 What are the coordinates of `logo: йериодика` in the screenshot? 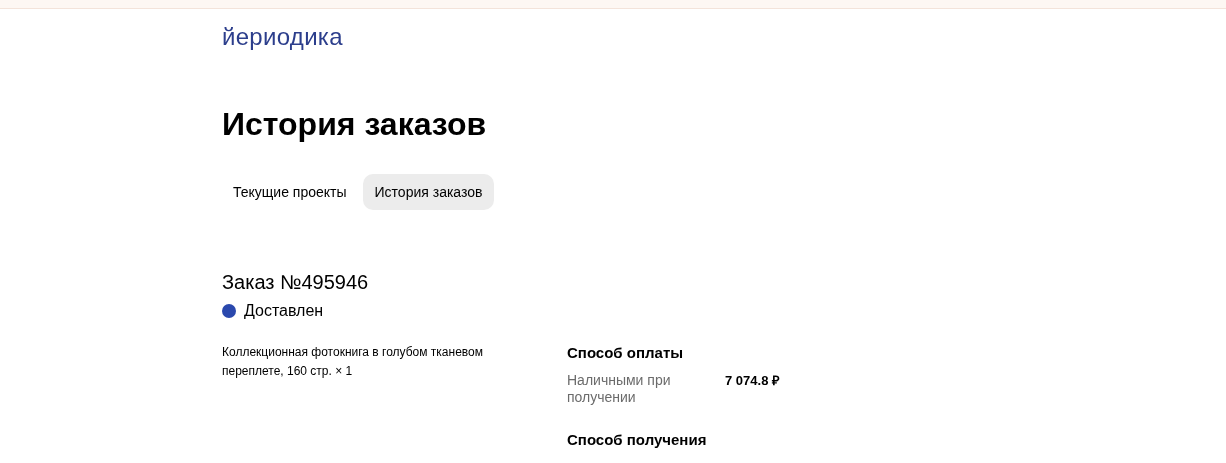 It's located at (282, 37).